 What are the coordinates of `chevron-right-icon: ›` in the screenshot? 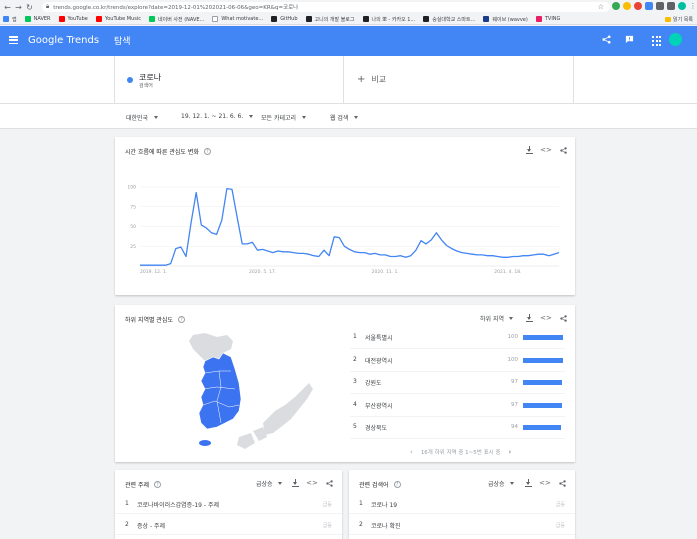 It's located at (510, 452).